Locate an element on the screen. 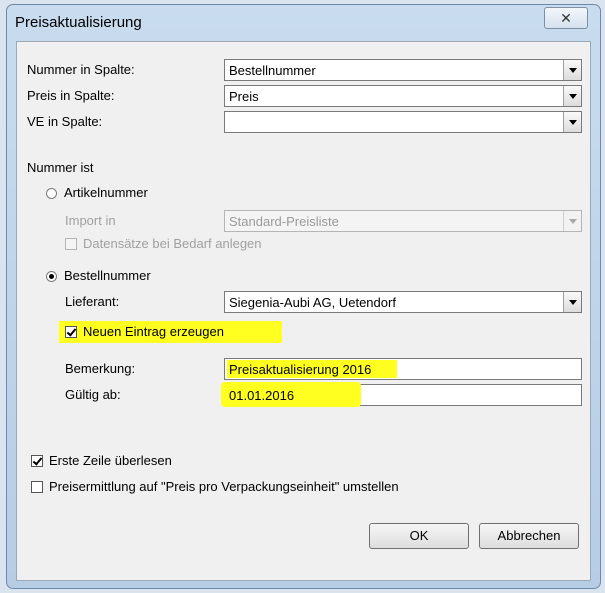 Image resolution: width=605 pixels, height=593 pixels. artikelnummer-radio is located at coordinates (51, 193).